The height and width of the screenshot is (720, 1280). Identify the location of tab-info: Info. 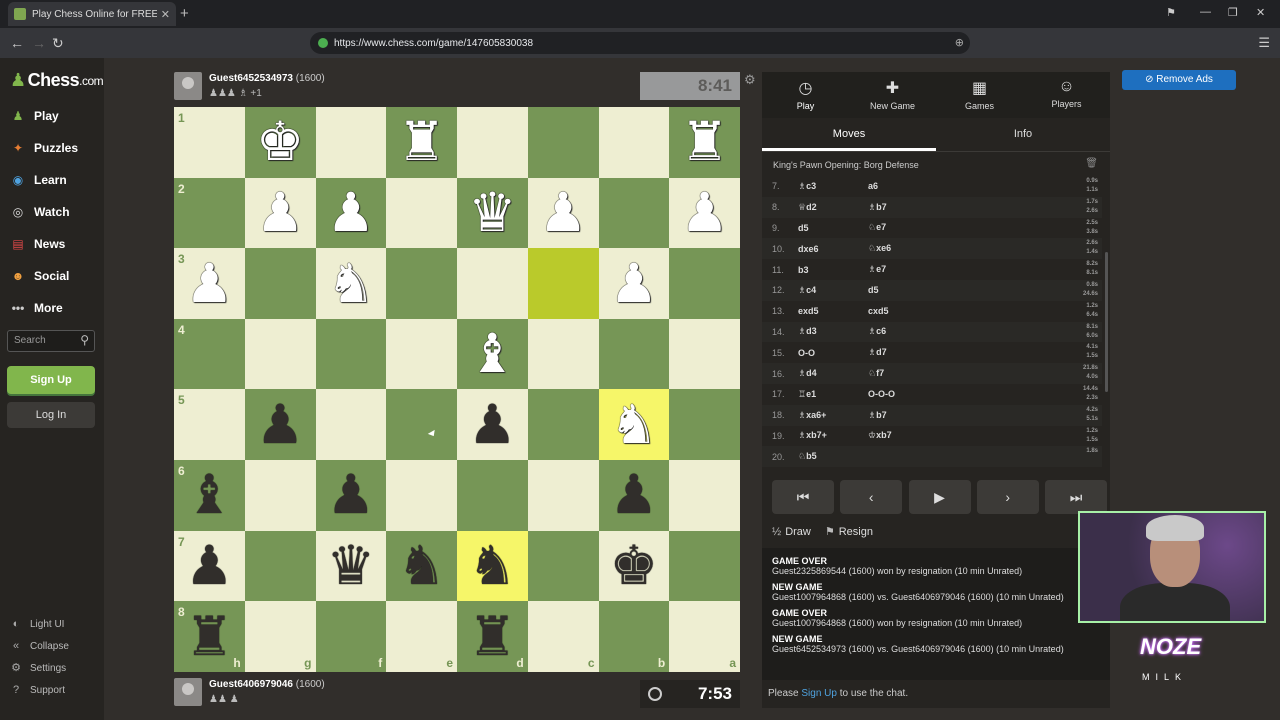
(1023, 134).